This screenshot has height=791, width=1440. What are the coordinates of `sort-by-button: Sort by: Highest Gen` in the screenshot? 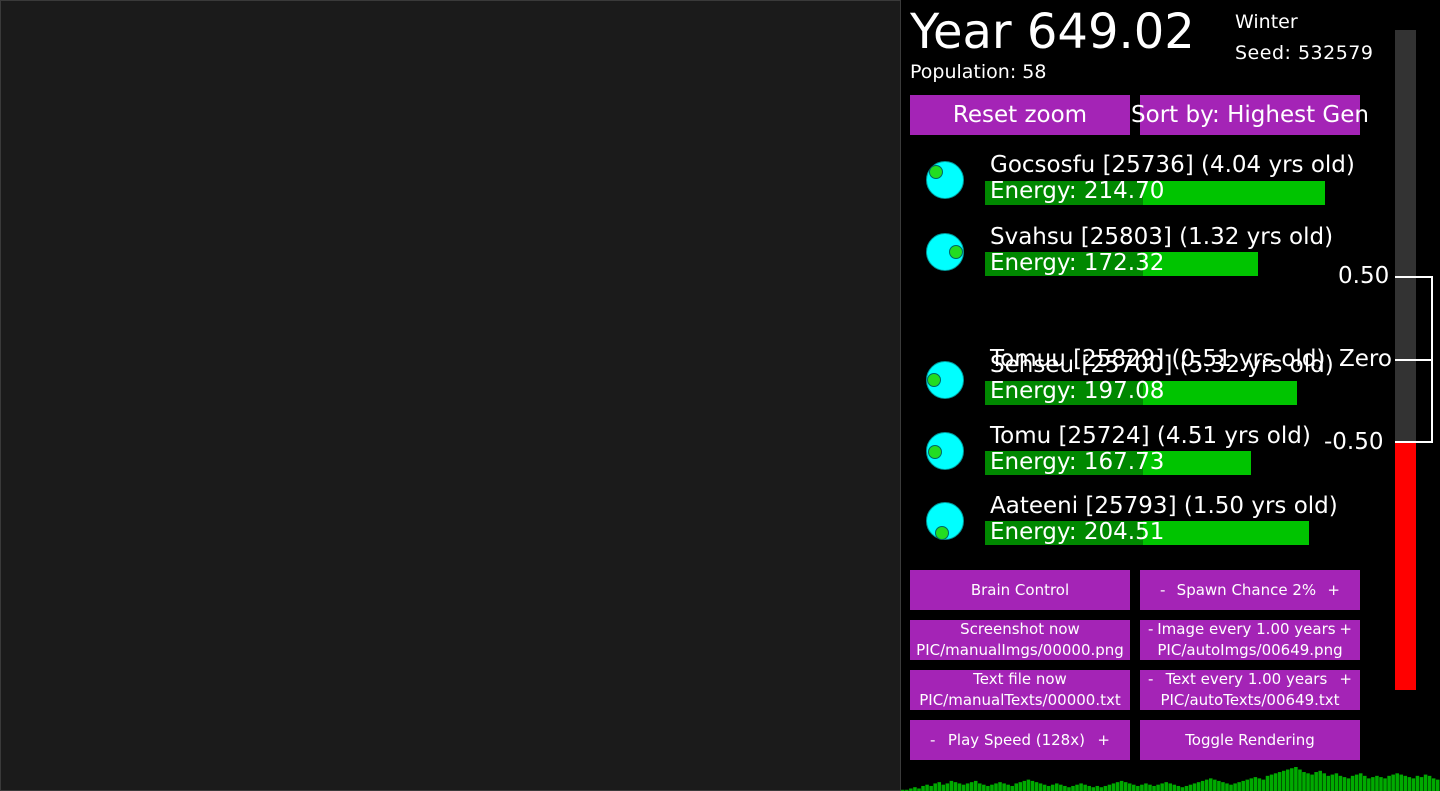 It's located at (1250, 115).